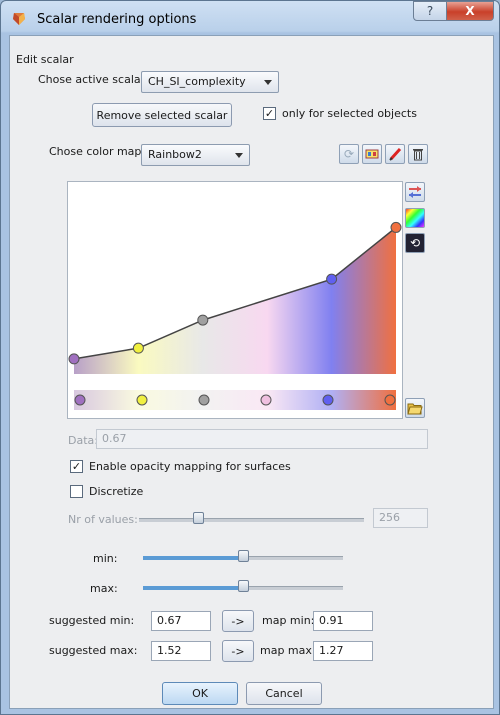 The image size is (500, 715). I want to click on max-label: max:, so click(104, 588).